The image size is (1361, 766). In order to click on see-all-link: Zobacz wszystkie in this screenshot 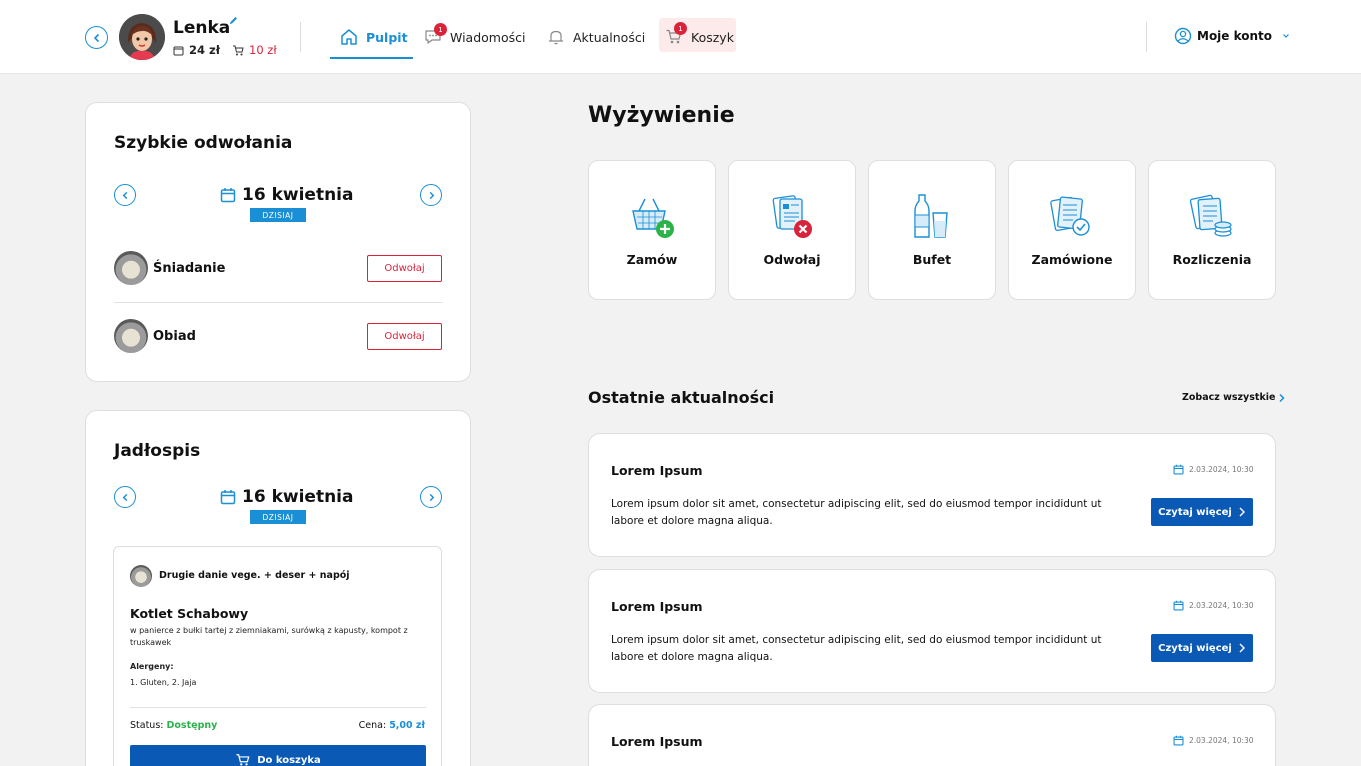, I will do `click(1234, 397)`.